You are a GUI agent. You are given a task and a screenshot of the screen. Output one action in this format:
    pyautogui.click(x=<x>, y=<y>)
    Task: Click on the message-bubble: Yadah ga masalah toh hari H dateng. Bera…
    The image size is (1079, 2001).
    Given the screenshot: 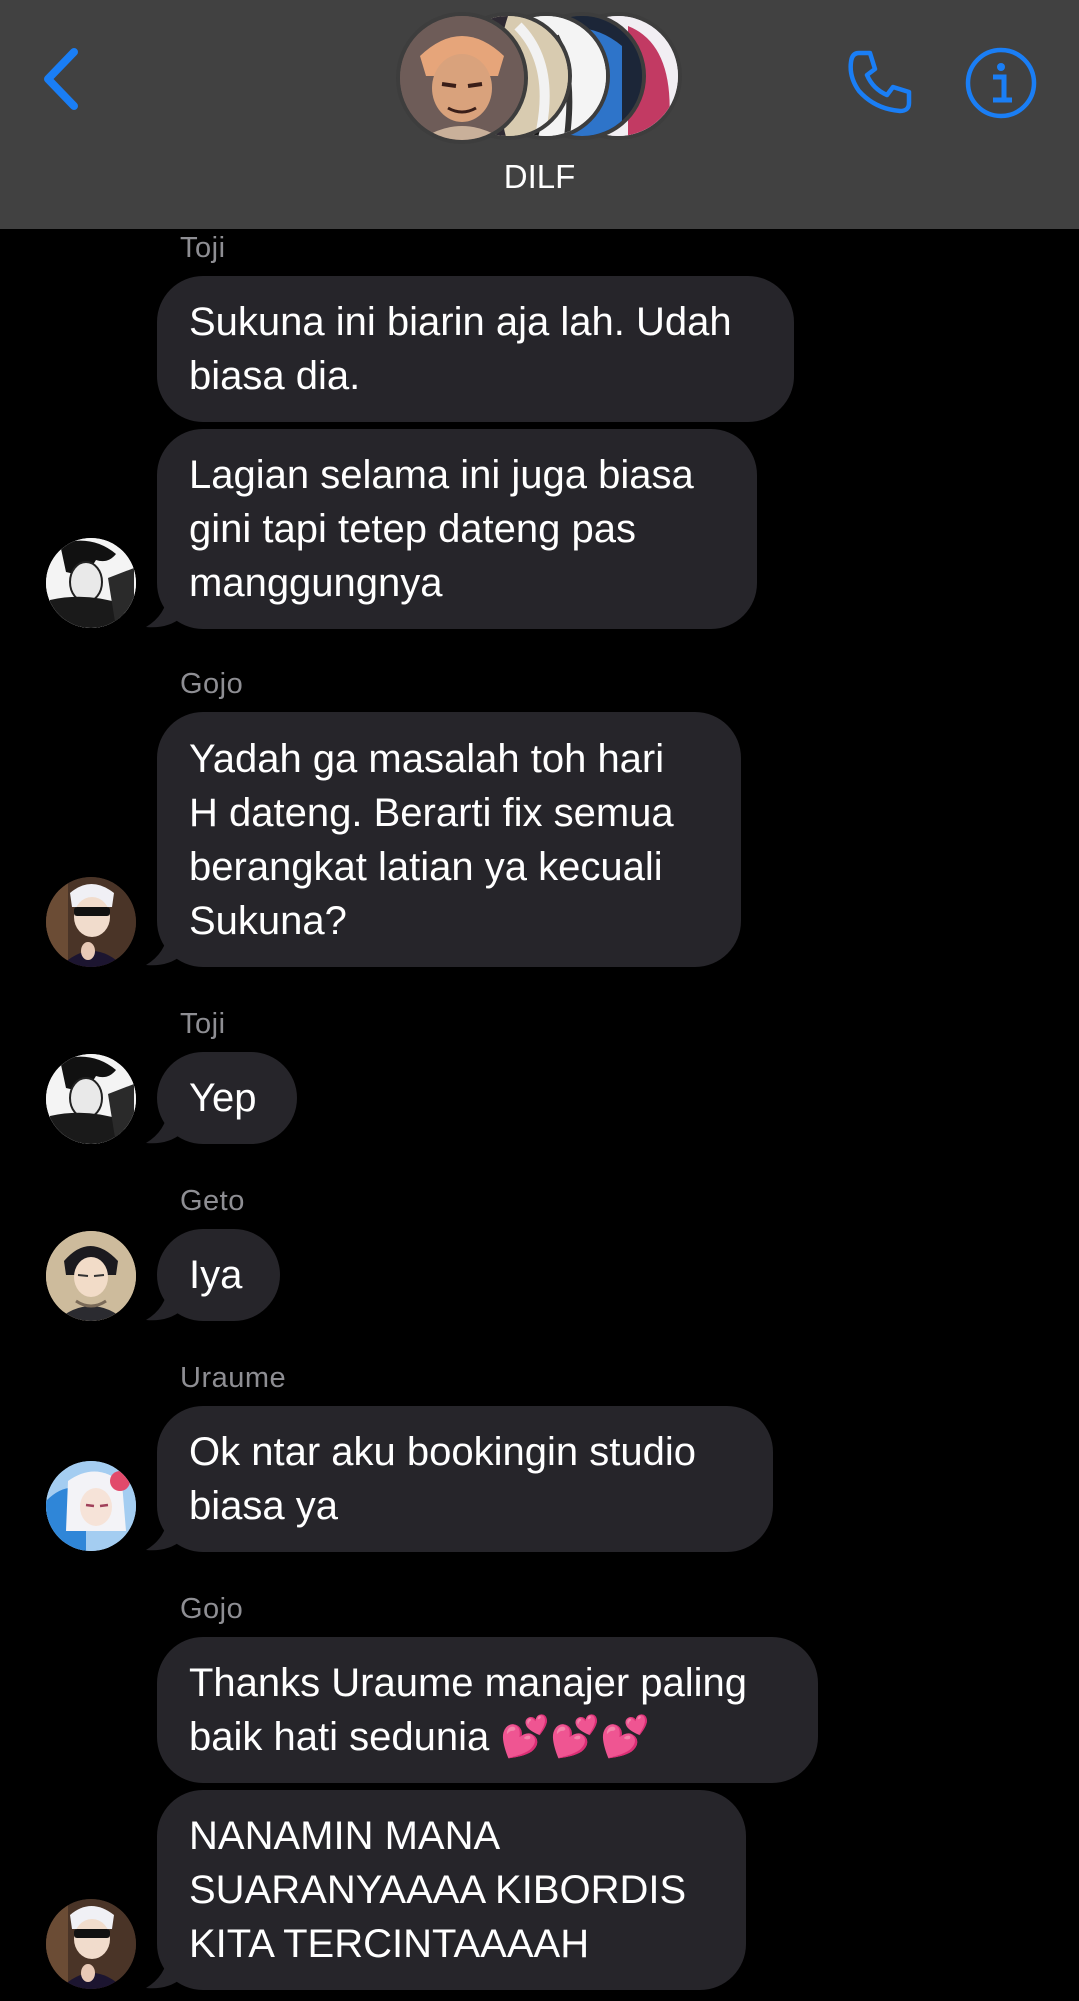 What is the action you would take?
    pyautogui.click(x=449, y=839)
    